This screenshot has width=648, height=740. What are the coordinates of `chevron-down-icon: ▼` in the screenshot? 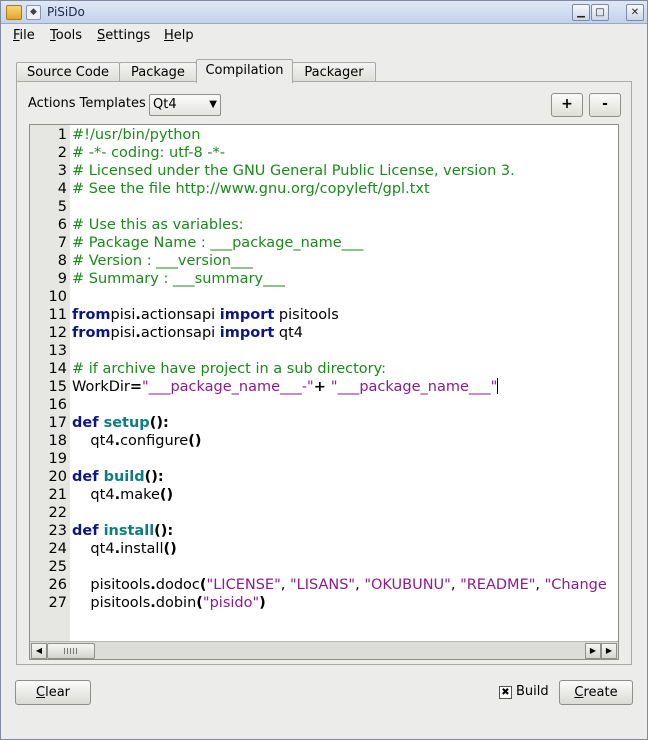 It's located at (213, 104).